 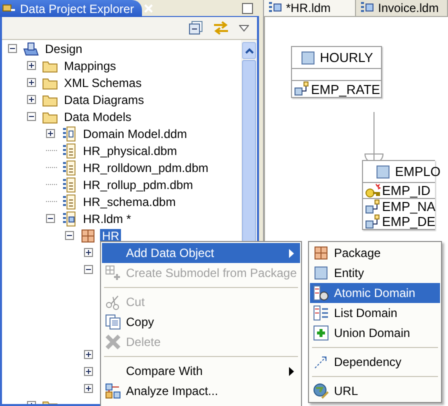 I want to click on tree-item: HR_rollup_pdm.dbm, so click(x=138, y=185).